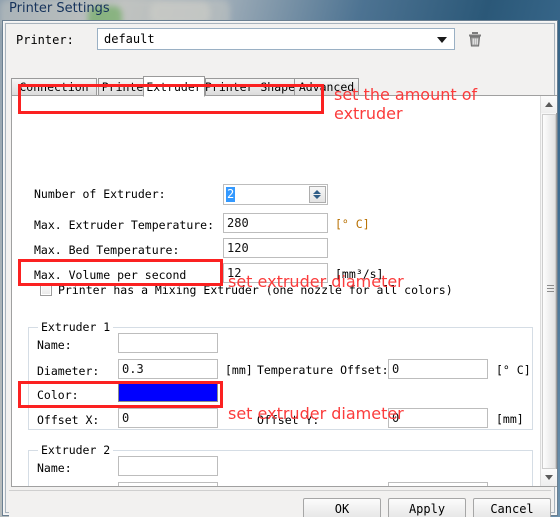 The height and width of the screenshot is (517, 560). What do you see at coordinates (46, 290) in the screenshot?
I see `mixing-extruder-checkbox` at bounding box center [46, 290].